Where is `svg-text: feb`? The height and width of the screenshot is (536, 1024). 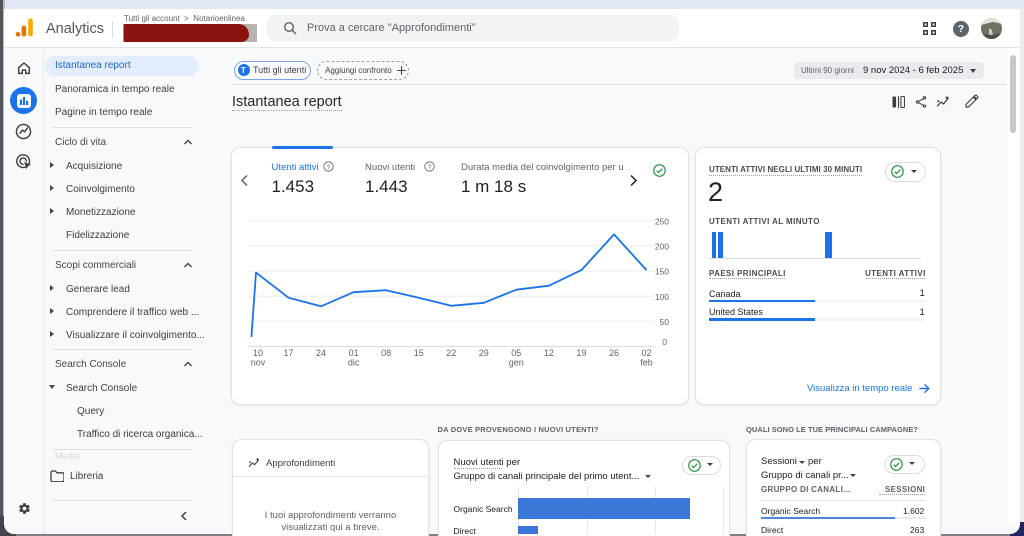
svg-text: feb is located at coordinates (646, 362).